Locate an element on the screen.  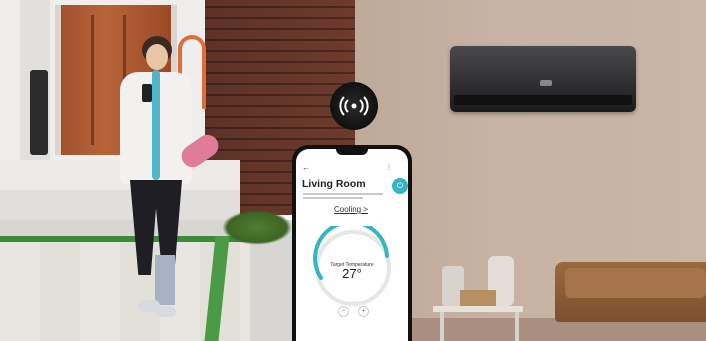
porch-step is located at coordinates (120, 205).